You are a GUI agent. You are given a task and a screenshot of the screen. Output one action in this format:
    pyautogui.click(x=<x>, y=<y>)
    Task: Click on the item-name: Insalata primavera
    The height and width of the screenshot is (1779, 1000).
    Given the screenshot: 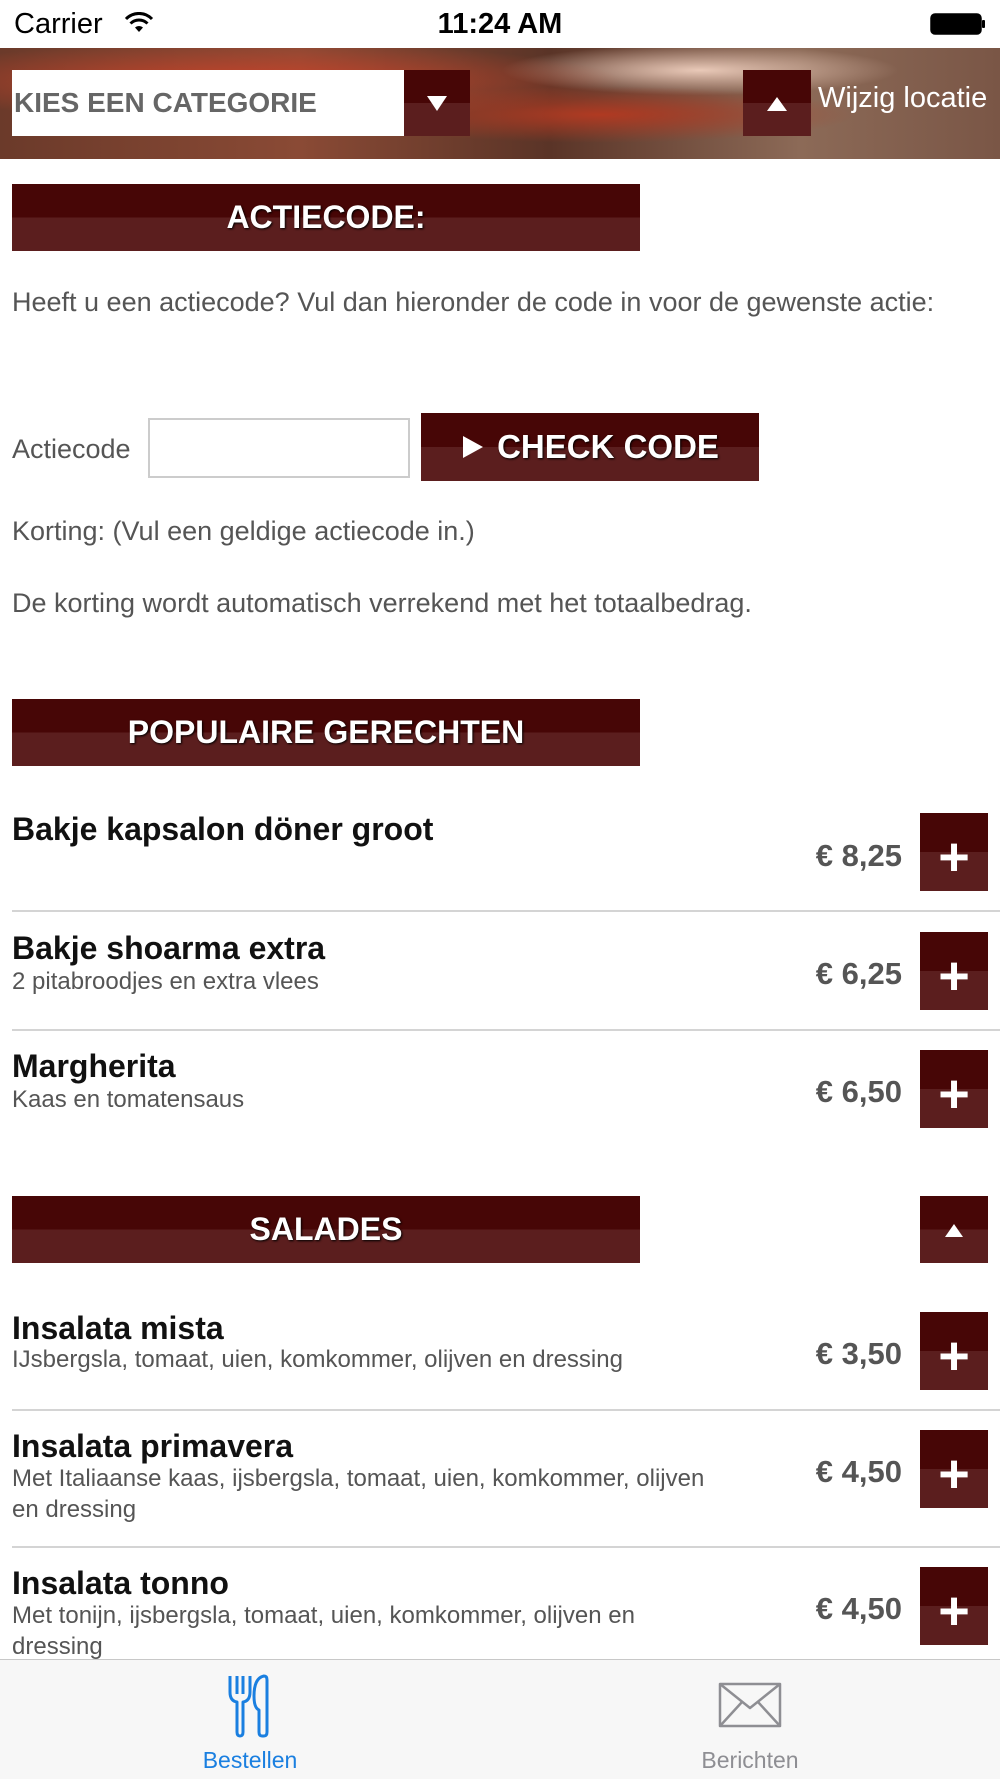 What is the action you would take?
    pyautogui.click(x=153, y=1446)
    